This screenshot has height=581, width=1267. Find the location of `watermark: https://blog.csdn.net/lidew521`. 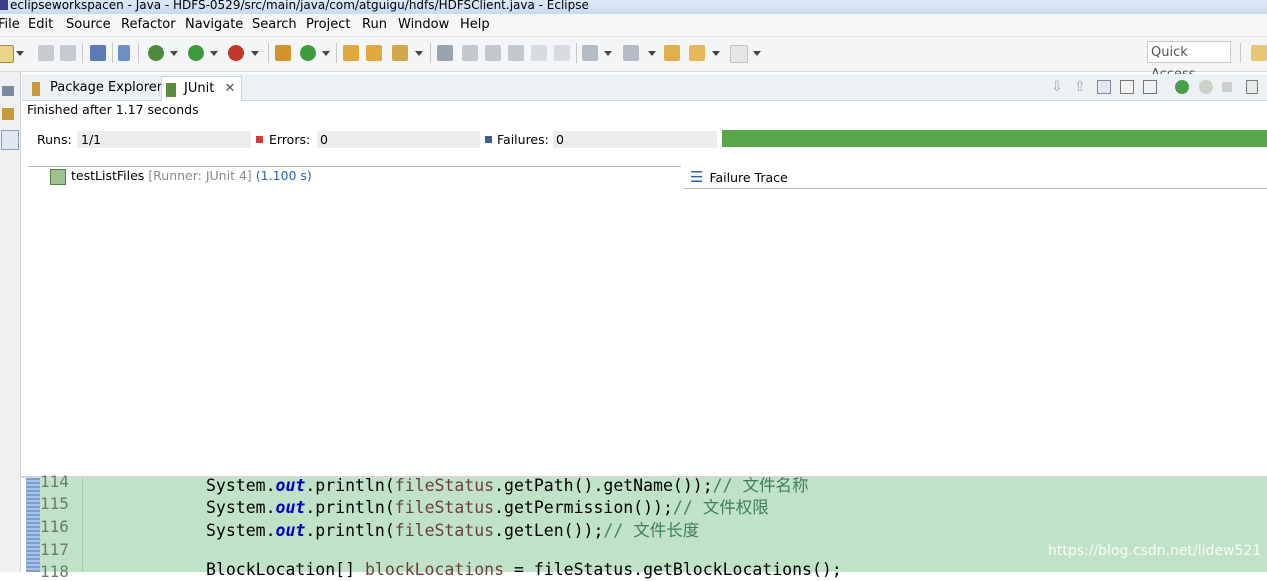

watermark: https://blog.csdn.net/lidew521 is located at coordinates (1155, 551).